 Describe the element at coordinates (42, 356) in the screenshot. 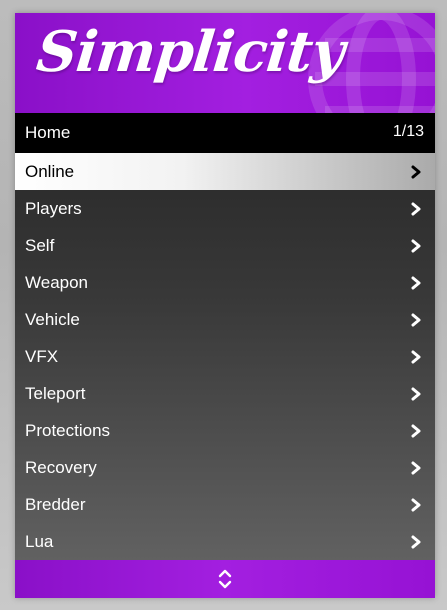

I see `menu-item-label: VFX` at that location.